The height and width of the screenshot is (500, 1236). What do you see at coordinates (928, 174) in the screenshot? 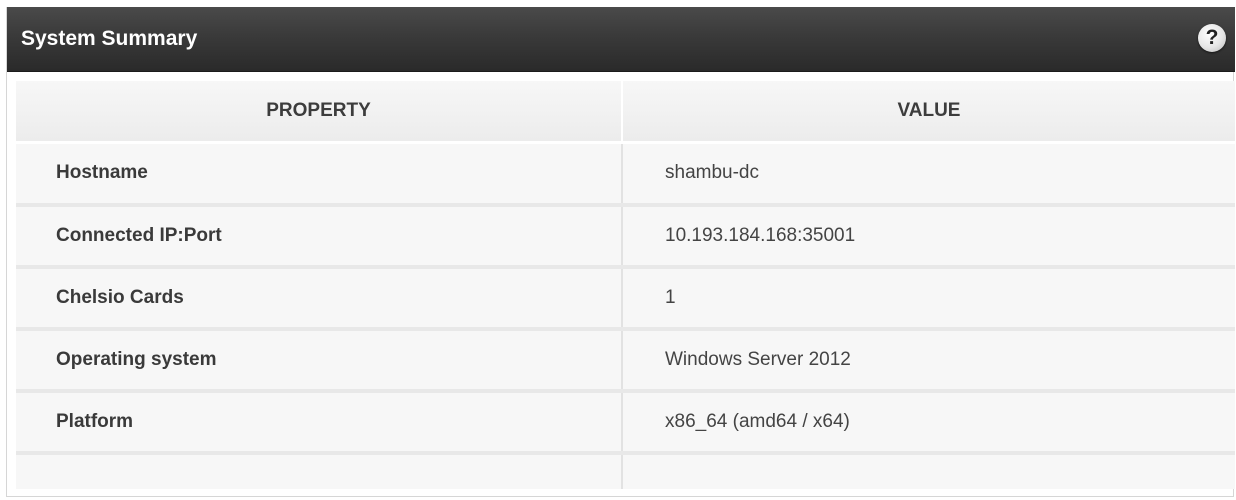
I see `value-cell: shambu-dc` at bounding box center [928, 174].